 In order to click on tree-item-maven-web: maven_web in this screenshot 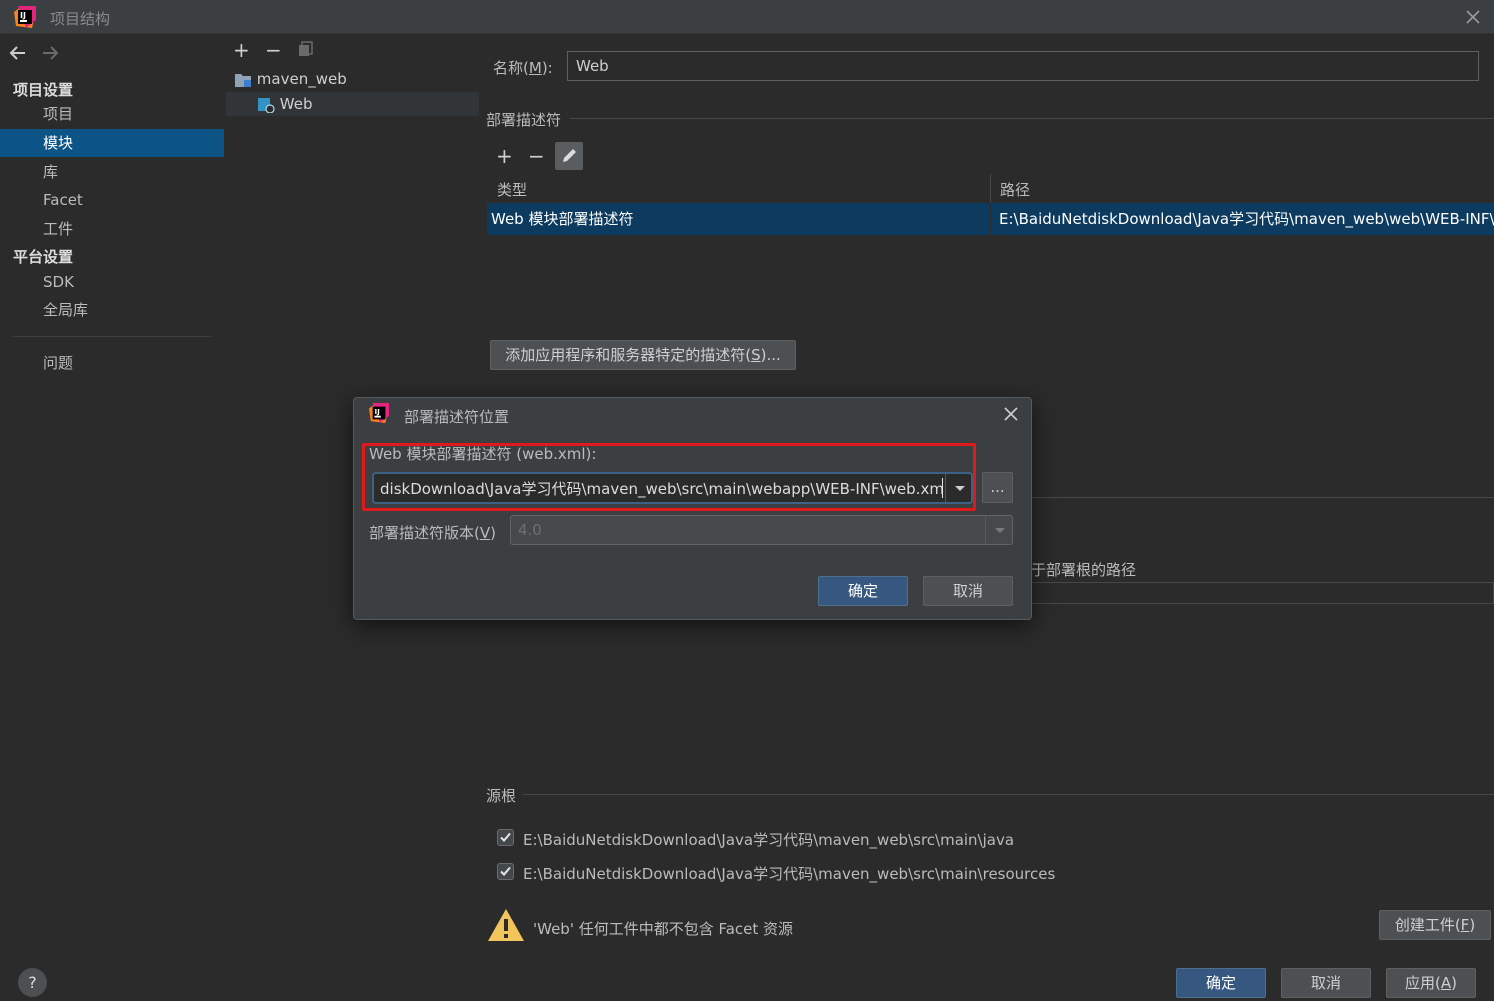, I will do `click(352, 79)`.